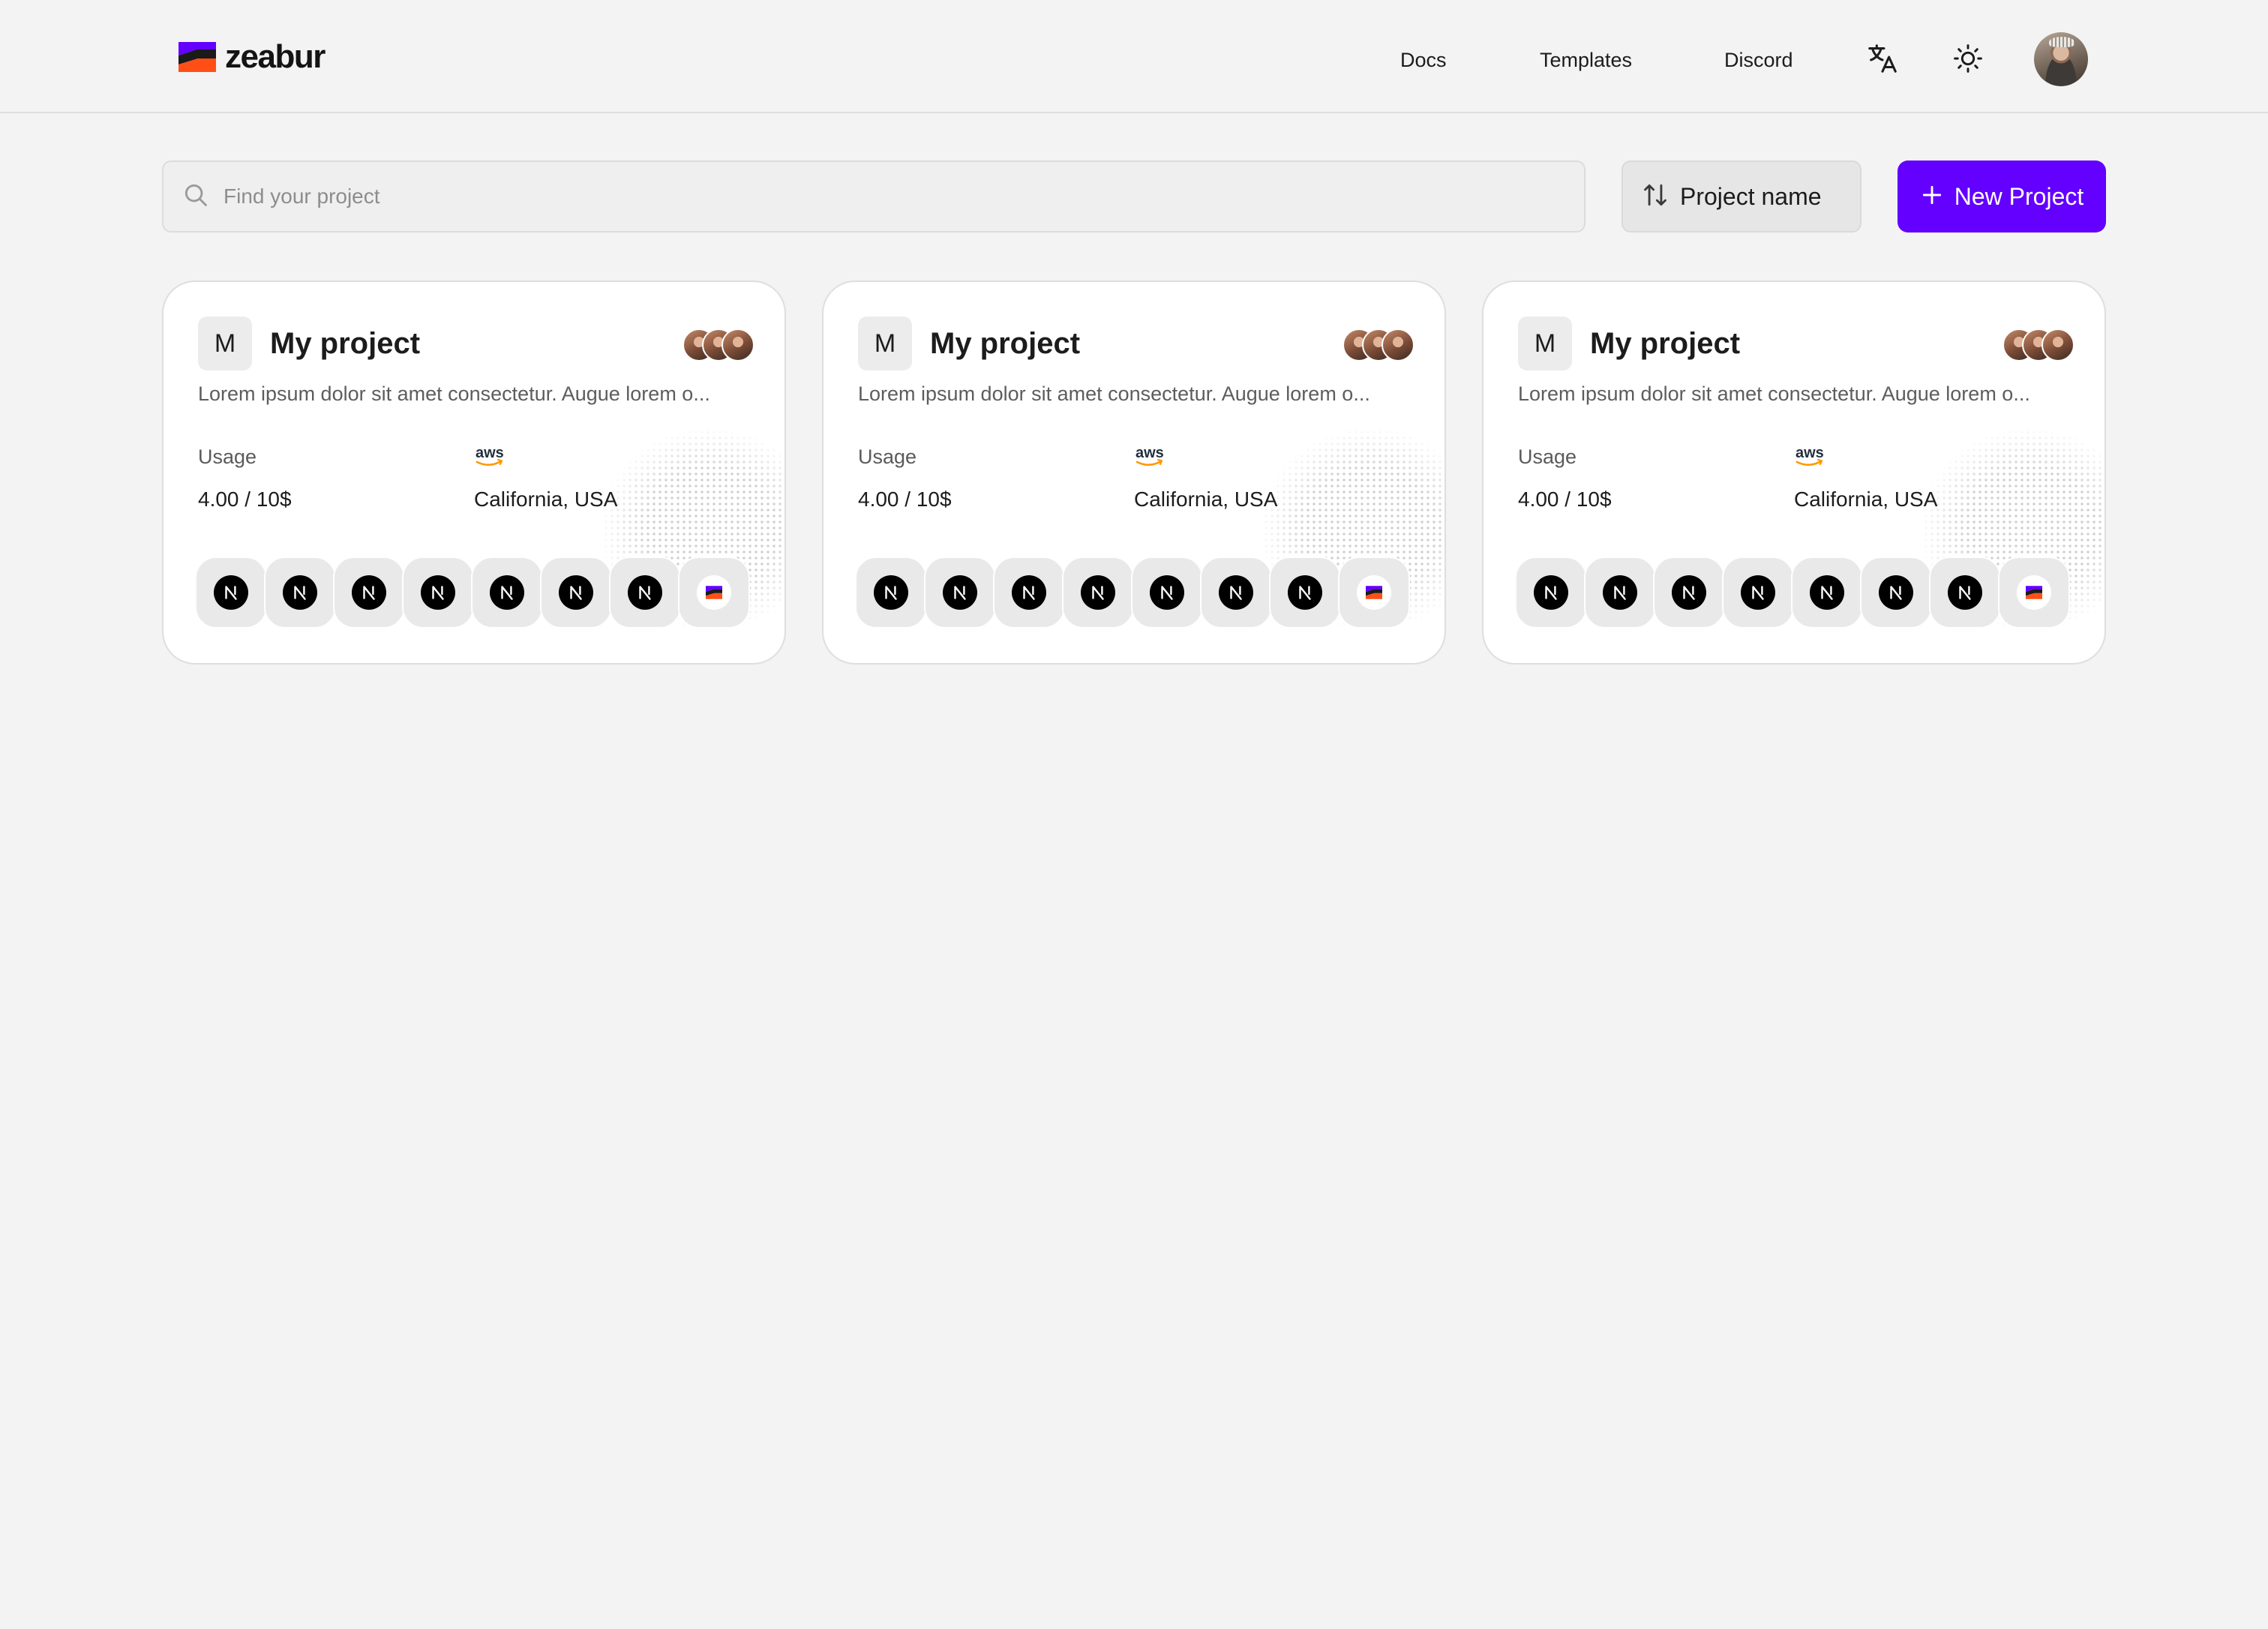 Image resolution: width=2268 pixels, height=1629 pixels. I want to click on zeabur-logo: zeabur, so click(252, 56).